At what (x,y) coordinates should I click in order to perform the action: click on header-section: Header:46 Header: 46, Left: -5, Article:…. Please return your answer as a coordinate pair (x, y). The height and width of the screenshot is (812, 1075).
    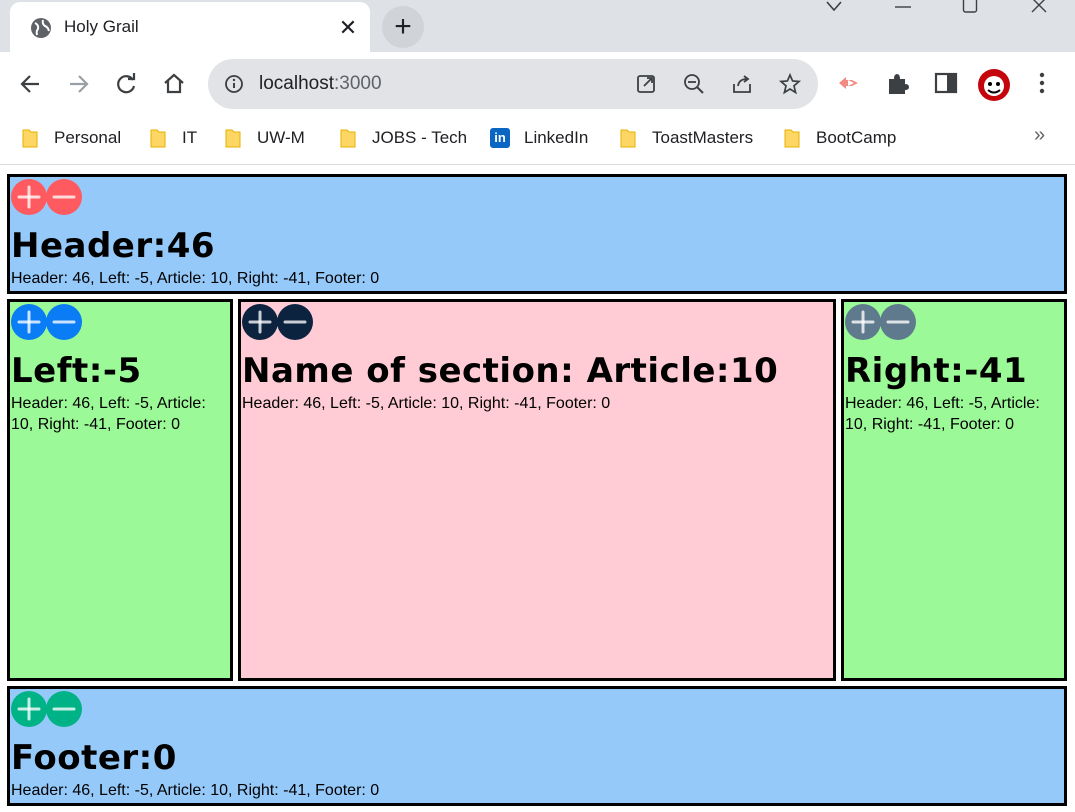
    Looking at the image, I should click on (537, 234).